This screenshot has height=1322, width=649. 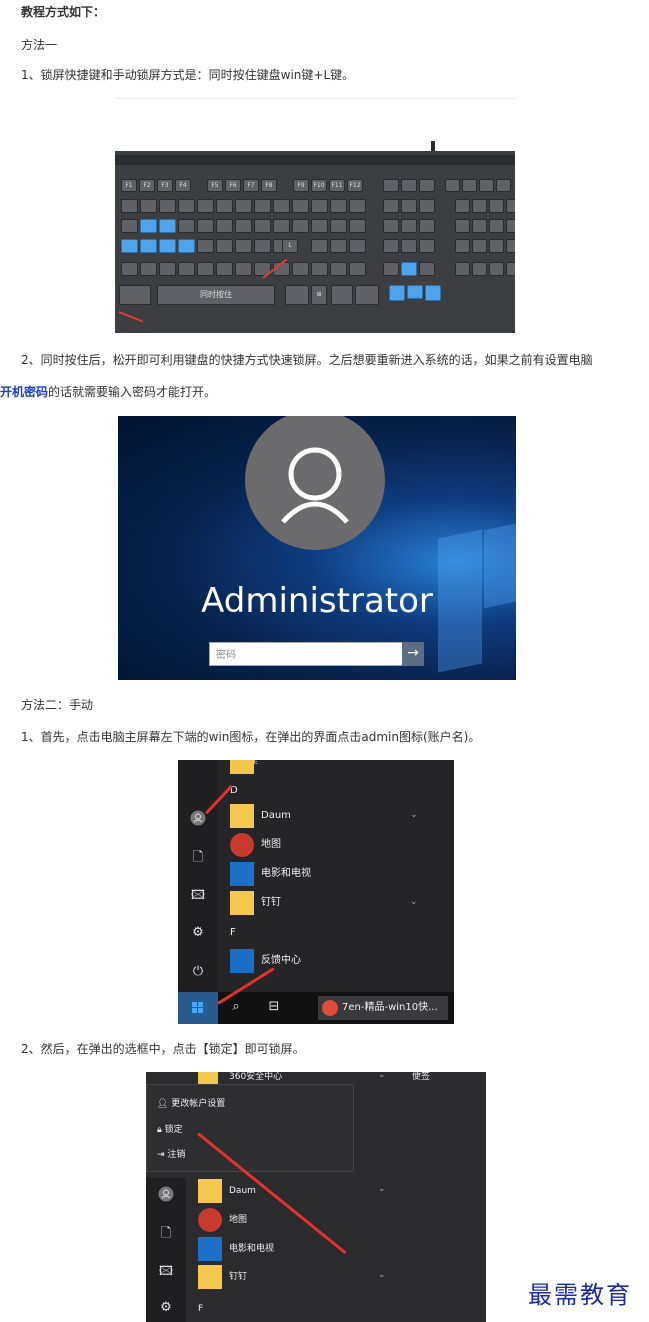 I want to click on function-key: F10, so click(x=319, y=185).